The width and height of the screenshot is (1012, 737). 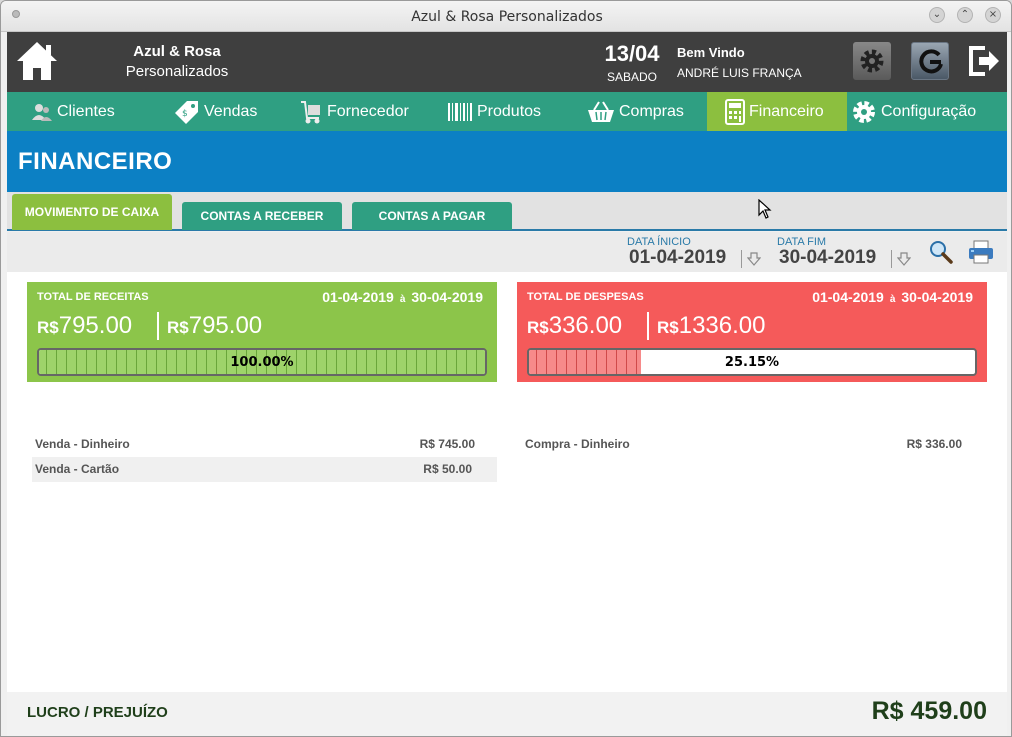 I want to click on current-weekday: SABADO, so click(x=631, y=77).